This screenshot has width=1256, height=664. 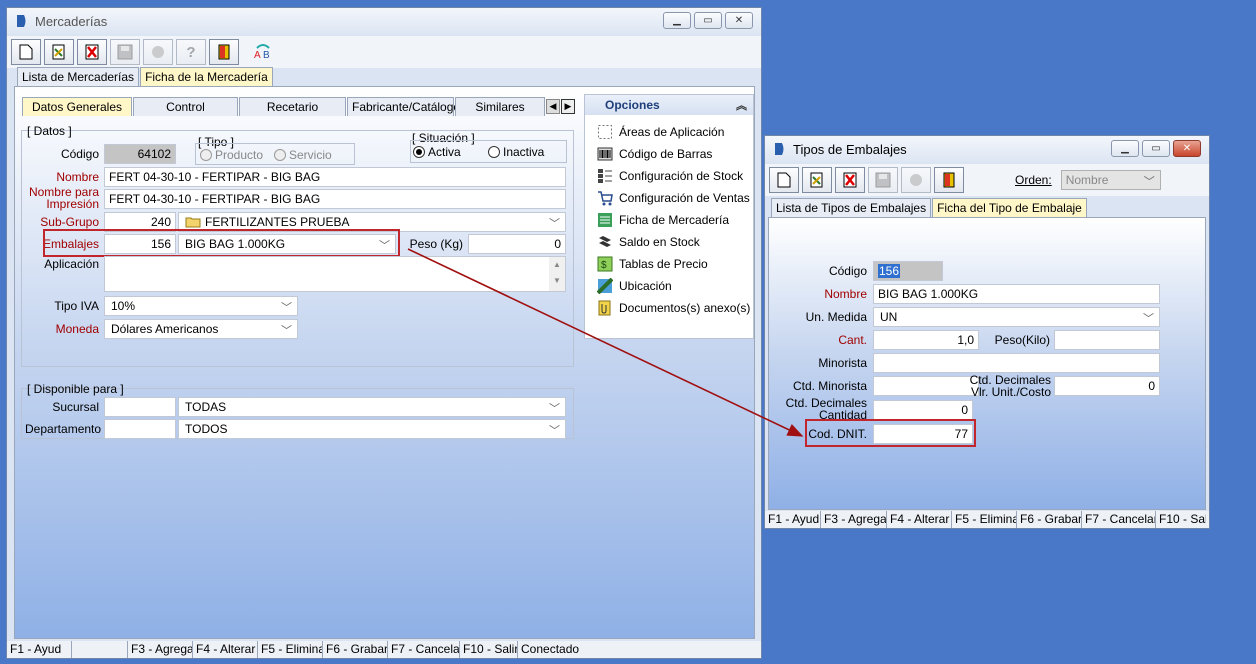 I want to click on sucursal-label: Sucursal, so click(x=75, y=407).